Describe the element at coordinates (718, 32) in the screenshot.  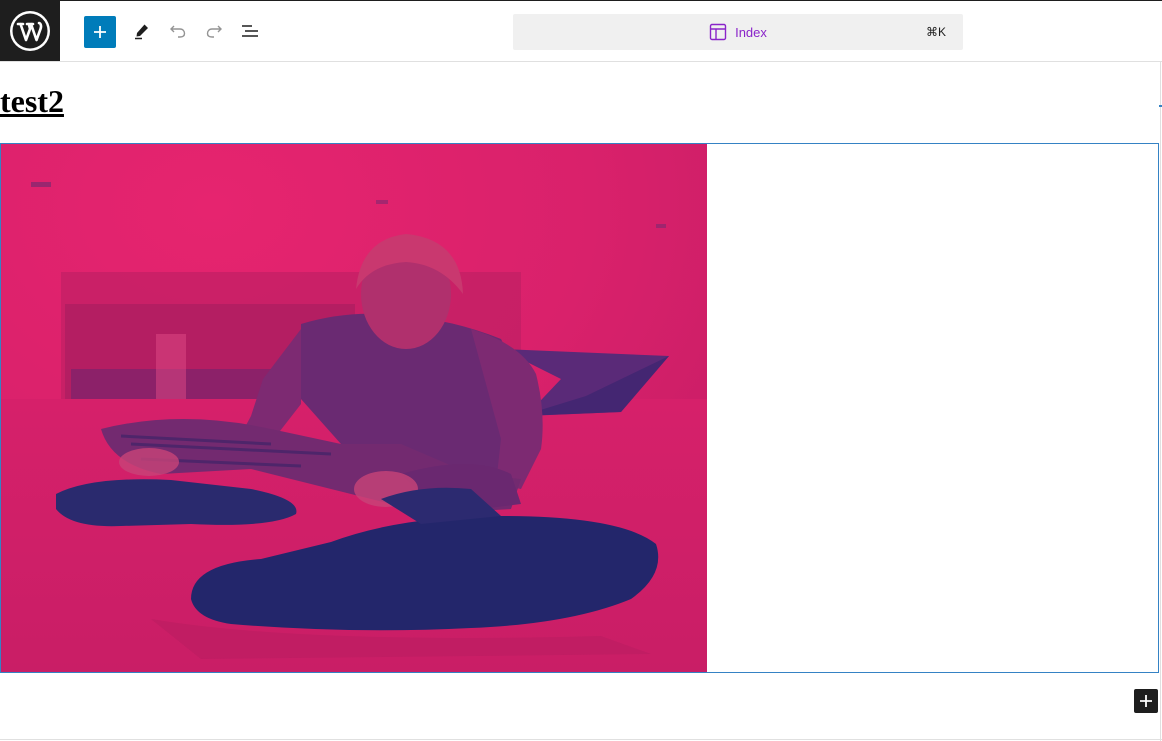
I see `layout-template-icon` at that location.